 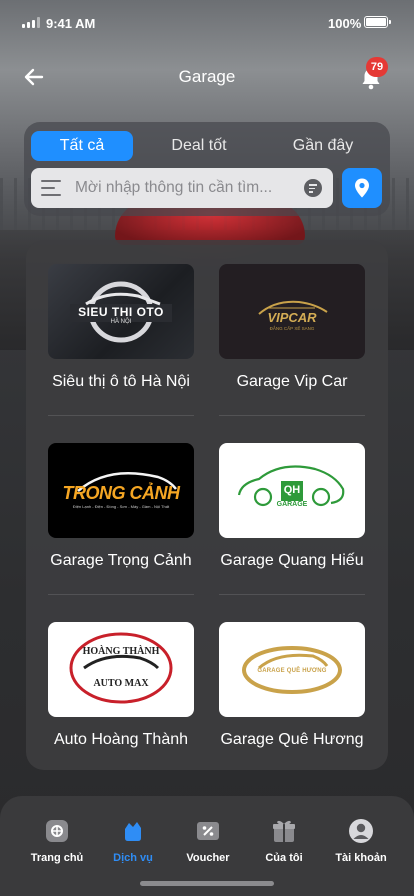 I want to click on garage-card: HOÀNG THÀNH AUTO MAX Auto Hoàng Thành, so click(x=121, y=685).